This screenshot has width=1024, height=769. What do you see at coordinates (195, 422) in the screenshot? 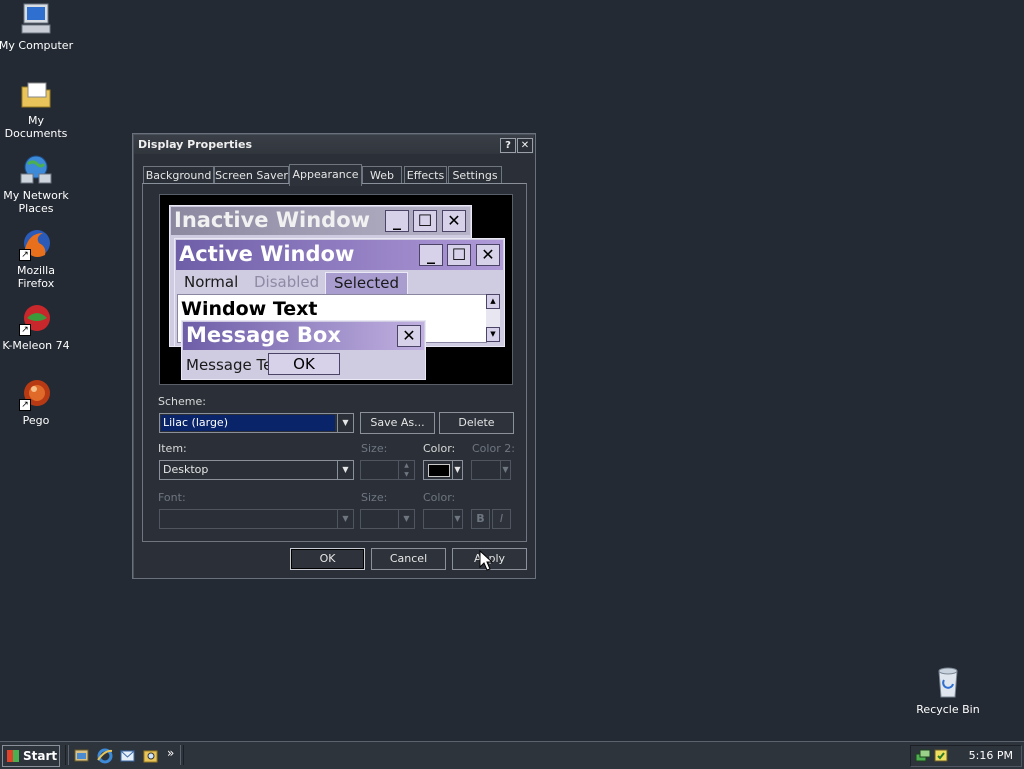
I see `scheme-value: Lilac (large)` at bounding box center [195, 422].